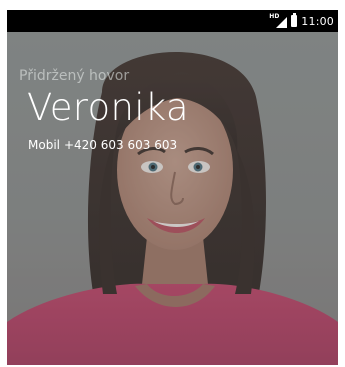  Describe the element at coordinates (172, 21) in the screenshot. I see `status-bar: HD 11:00` at that location.